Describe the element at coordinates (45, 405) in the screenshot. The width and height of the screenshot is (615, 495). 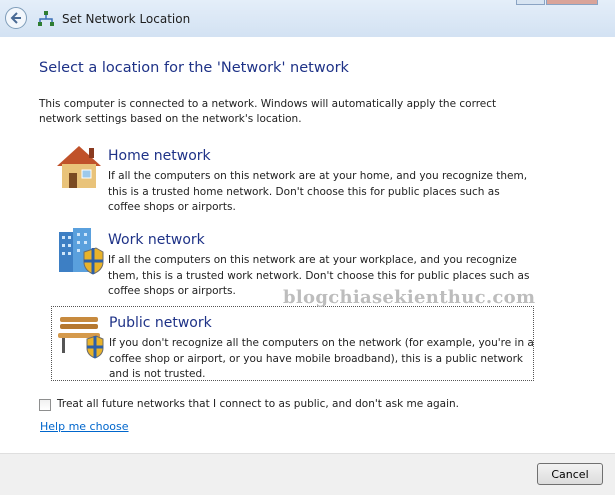
I see `treat-as-public-checkbox` at that location.